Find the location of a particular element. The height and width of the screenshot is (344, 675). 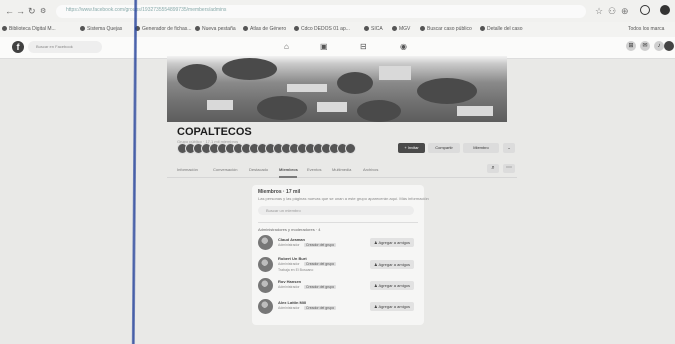

member-name: Rov Hansen is located at coordinates (289, 281).